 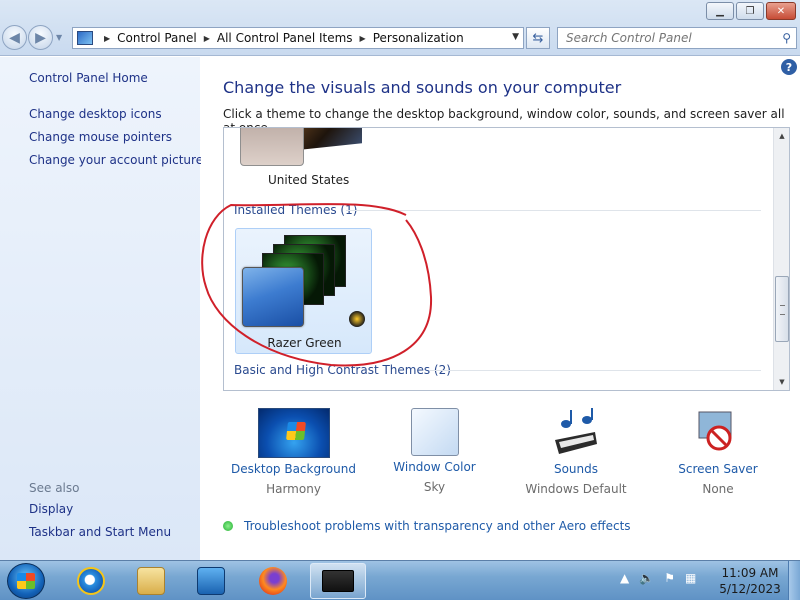 What do you see at coordinates (781, 382) in the screenshot?
I see `scroll-down-icon: ▼` at bounding box center [781, 382].